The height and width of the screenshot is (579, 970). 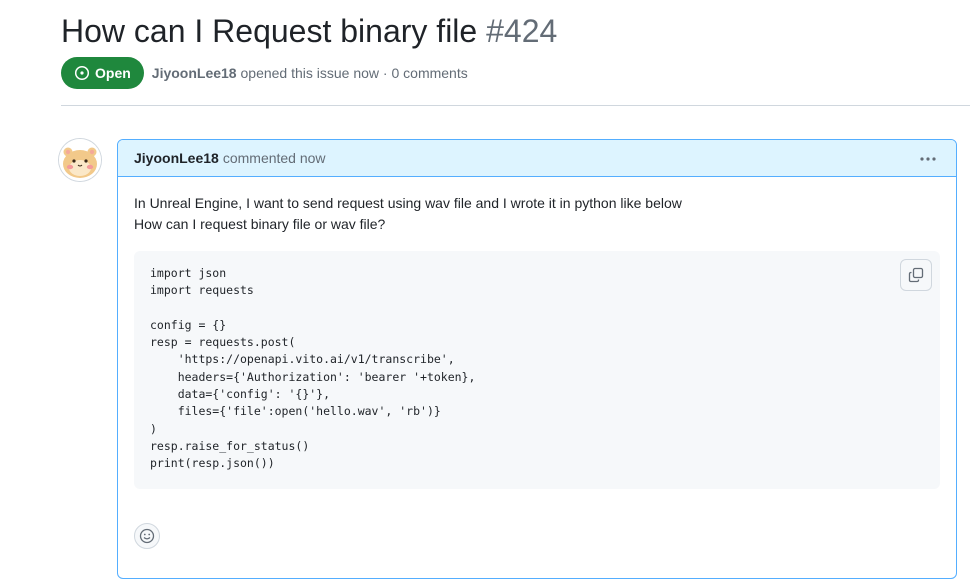 What do you see at coordinates (176, 158) in the screenshot?
I see `comment-author-link: JiyoonLee18` at bounding box center [176, 158].